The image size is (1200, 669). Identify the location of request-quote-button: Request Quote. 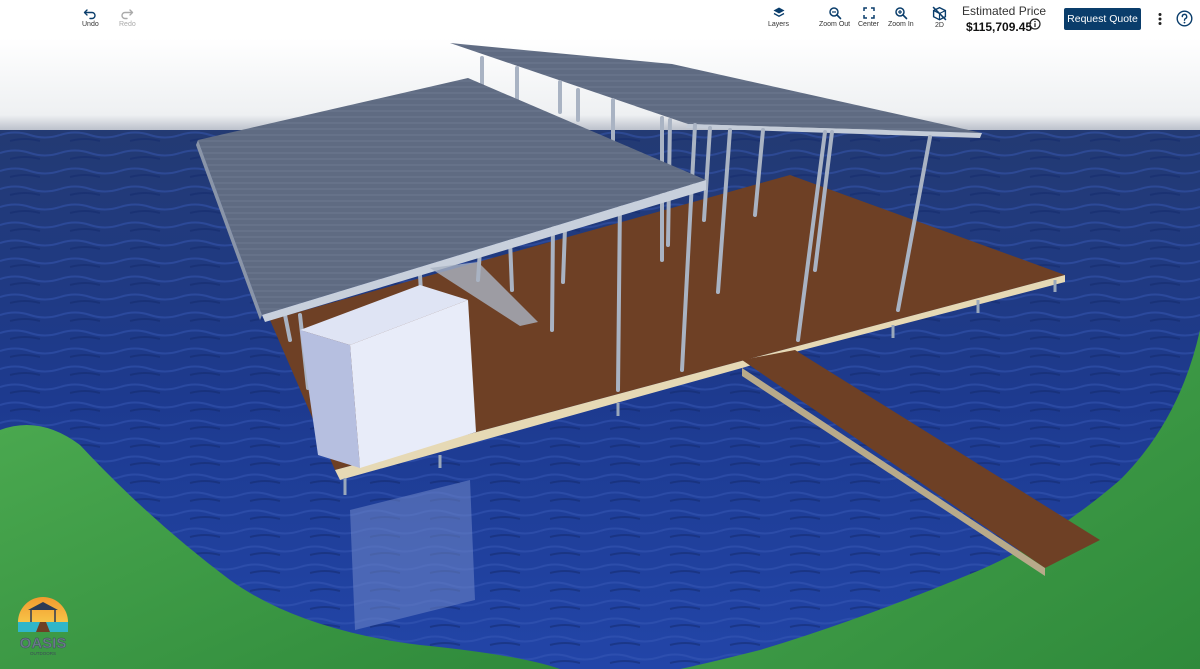
(1102, 19).